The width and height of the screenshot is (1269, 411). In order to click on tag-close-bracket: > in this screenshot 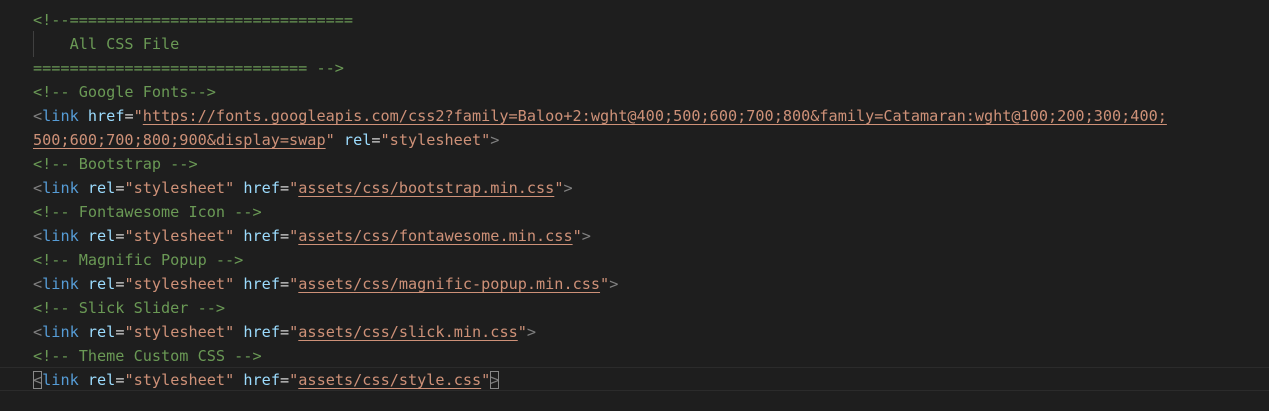, I will do `click(495, 140)`.